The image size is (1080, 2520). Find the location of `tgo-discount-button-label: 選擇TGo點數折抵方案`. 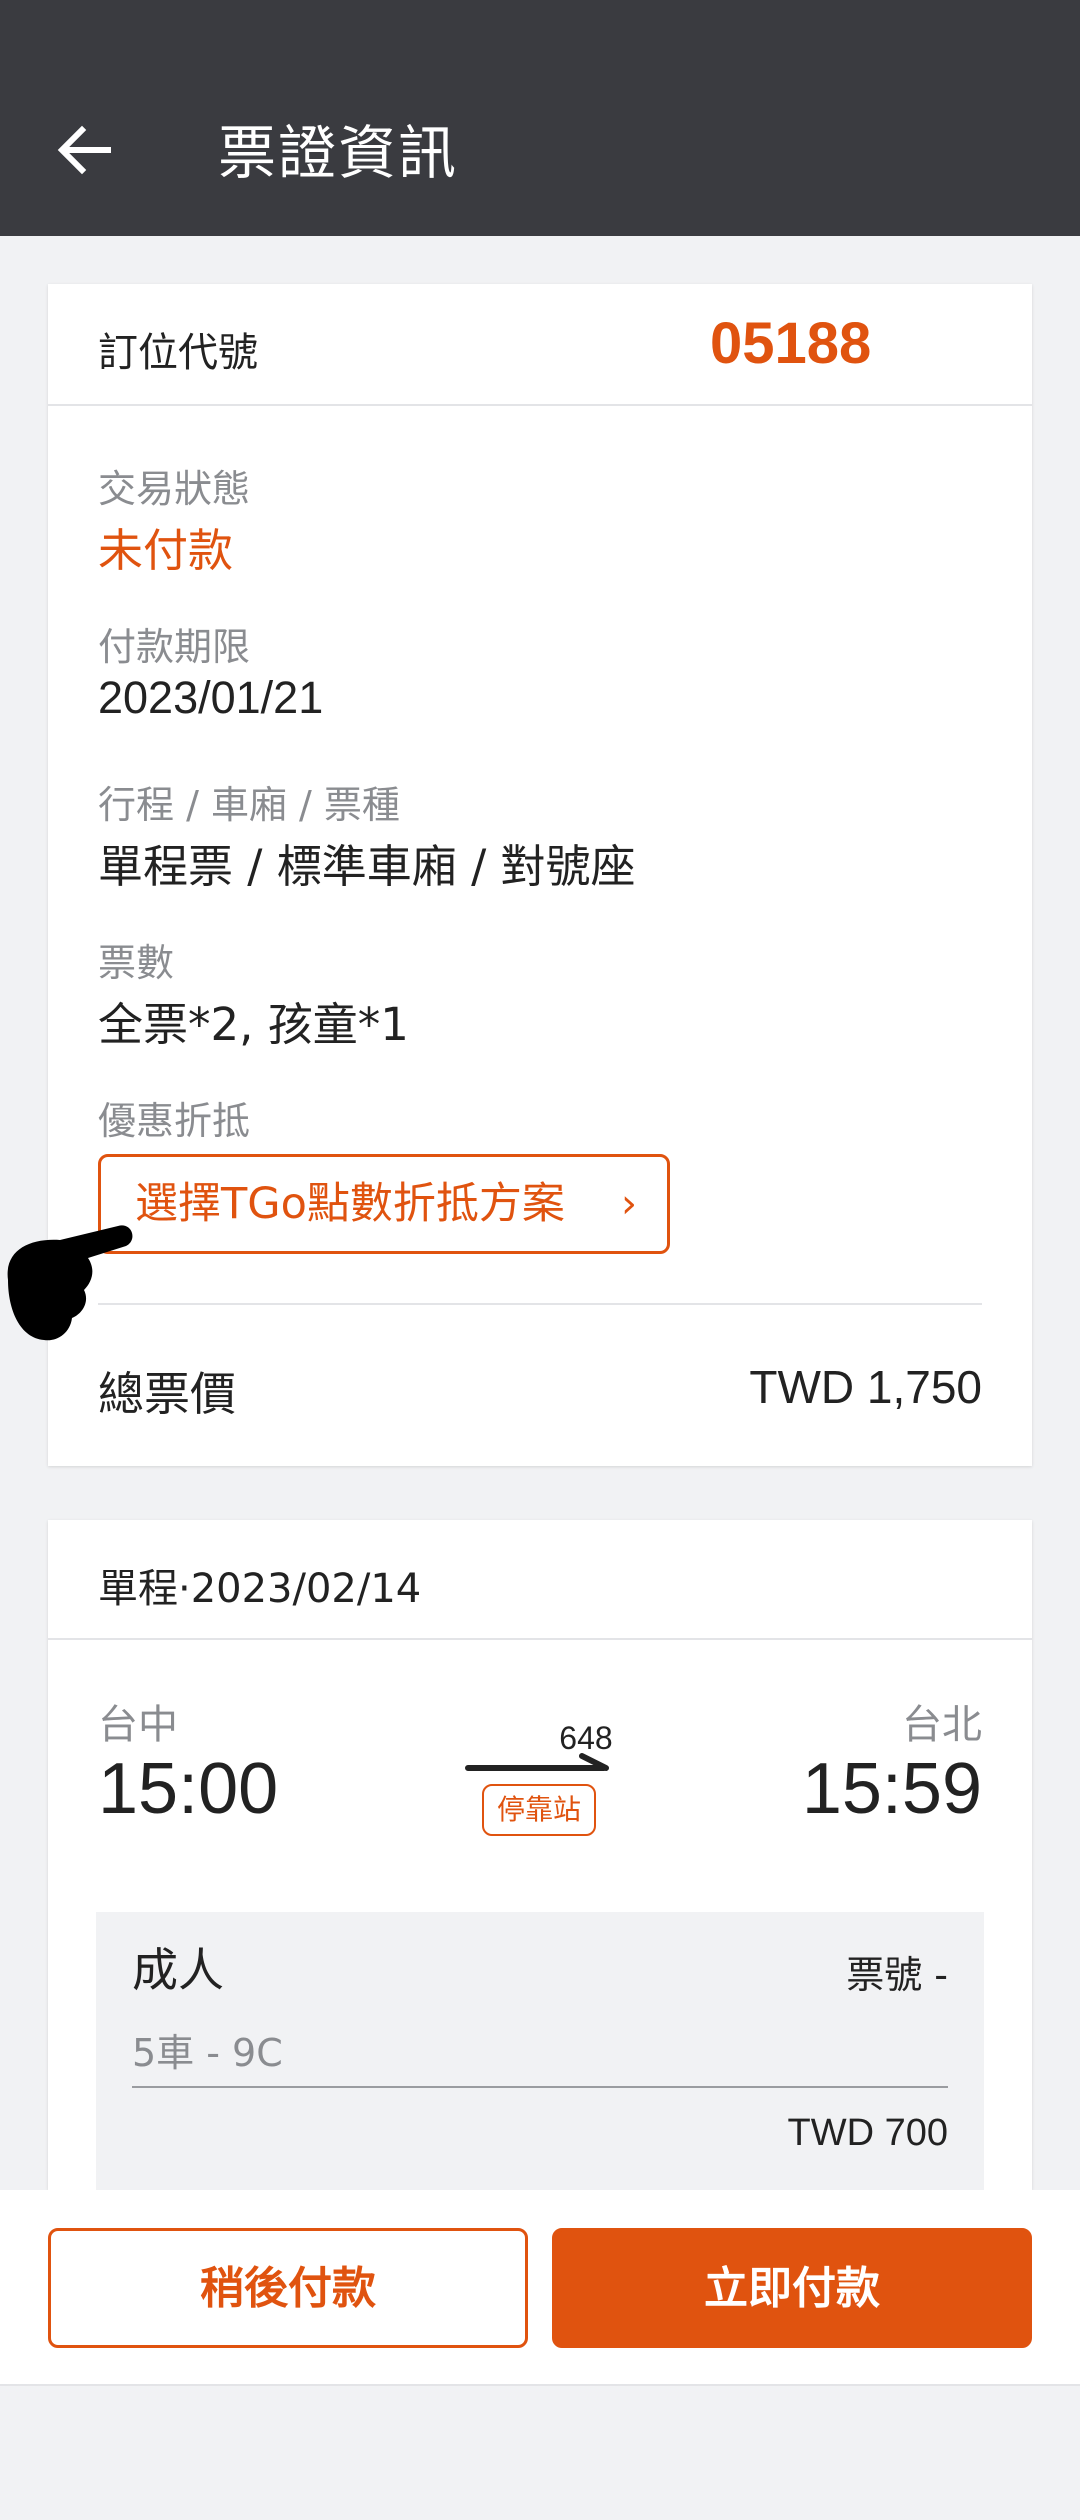

tgo-discount-button-label: 選擇TGo點數折抵方案 is located at coordinates (350, 1204).